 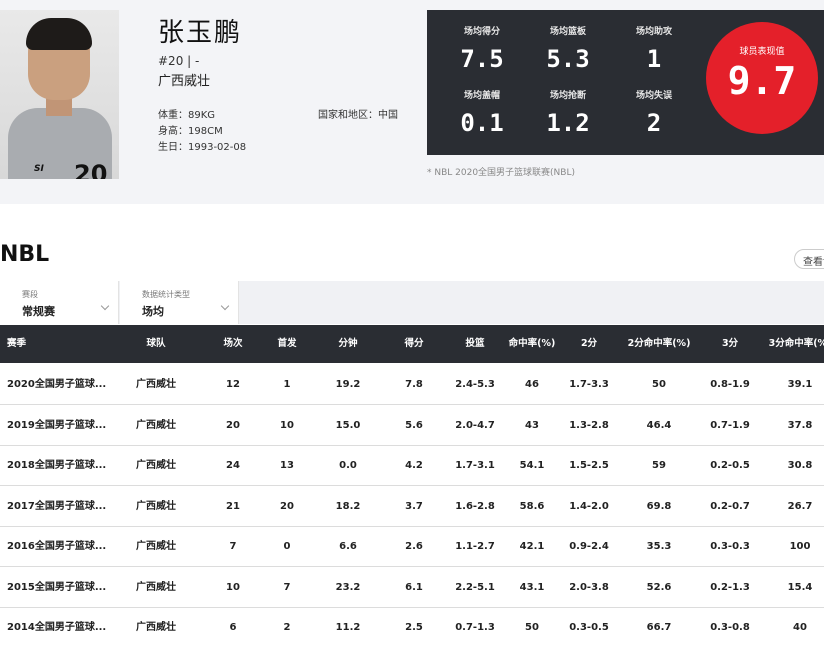 What do you see at coordinates (414, 587) in the screenshot?
I see `cell-points: 6.1` at bounding box center [414, 587].